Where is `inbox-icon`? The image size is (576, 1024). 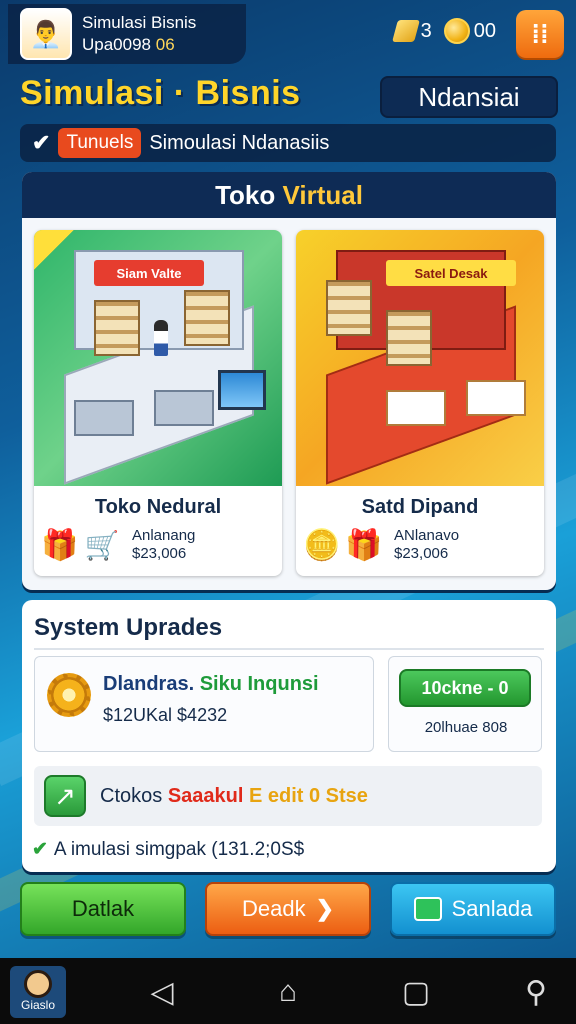 inbox-icon is located at coordinates (427, 909).